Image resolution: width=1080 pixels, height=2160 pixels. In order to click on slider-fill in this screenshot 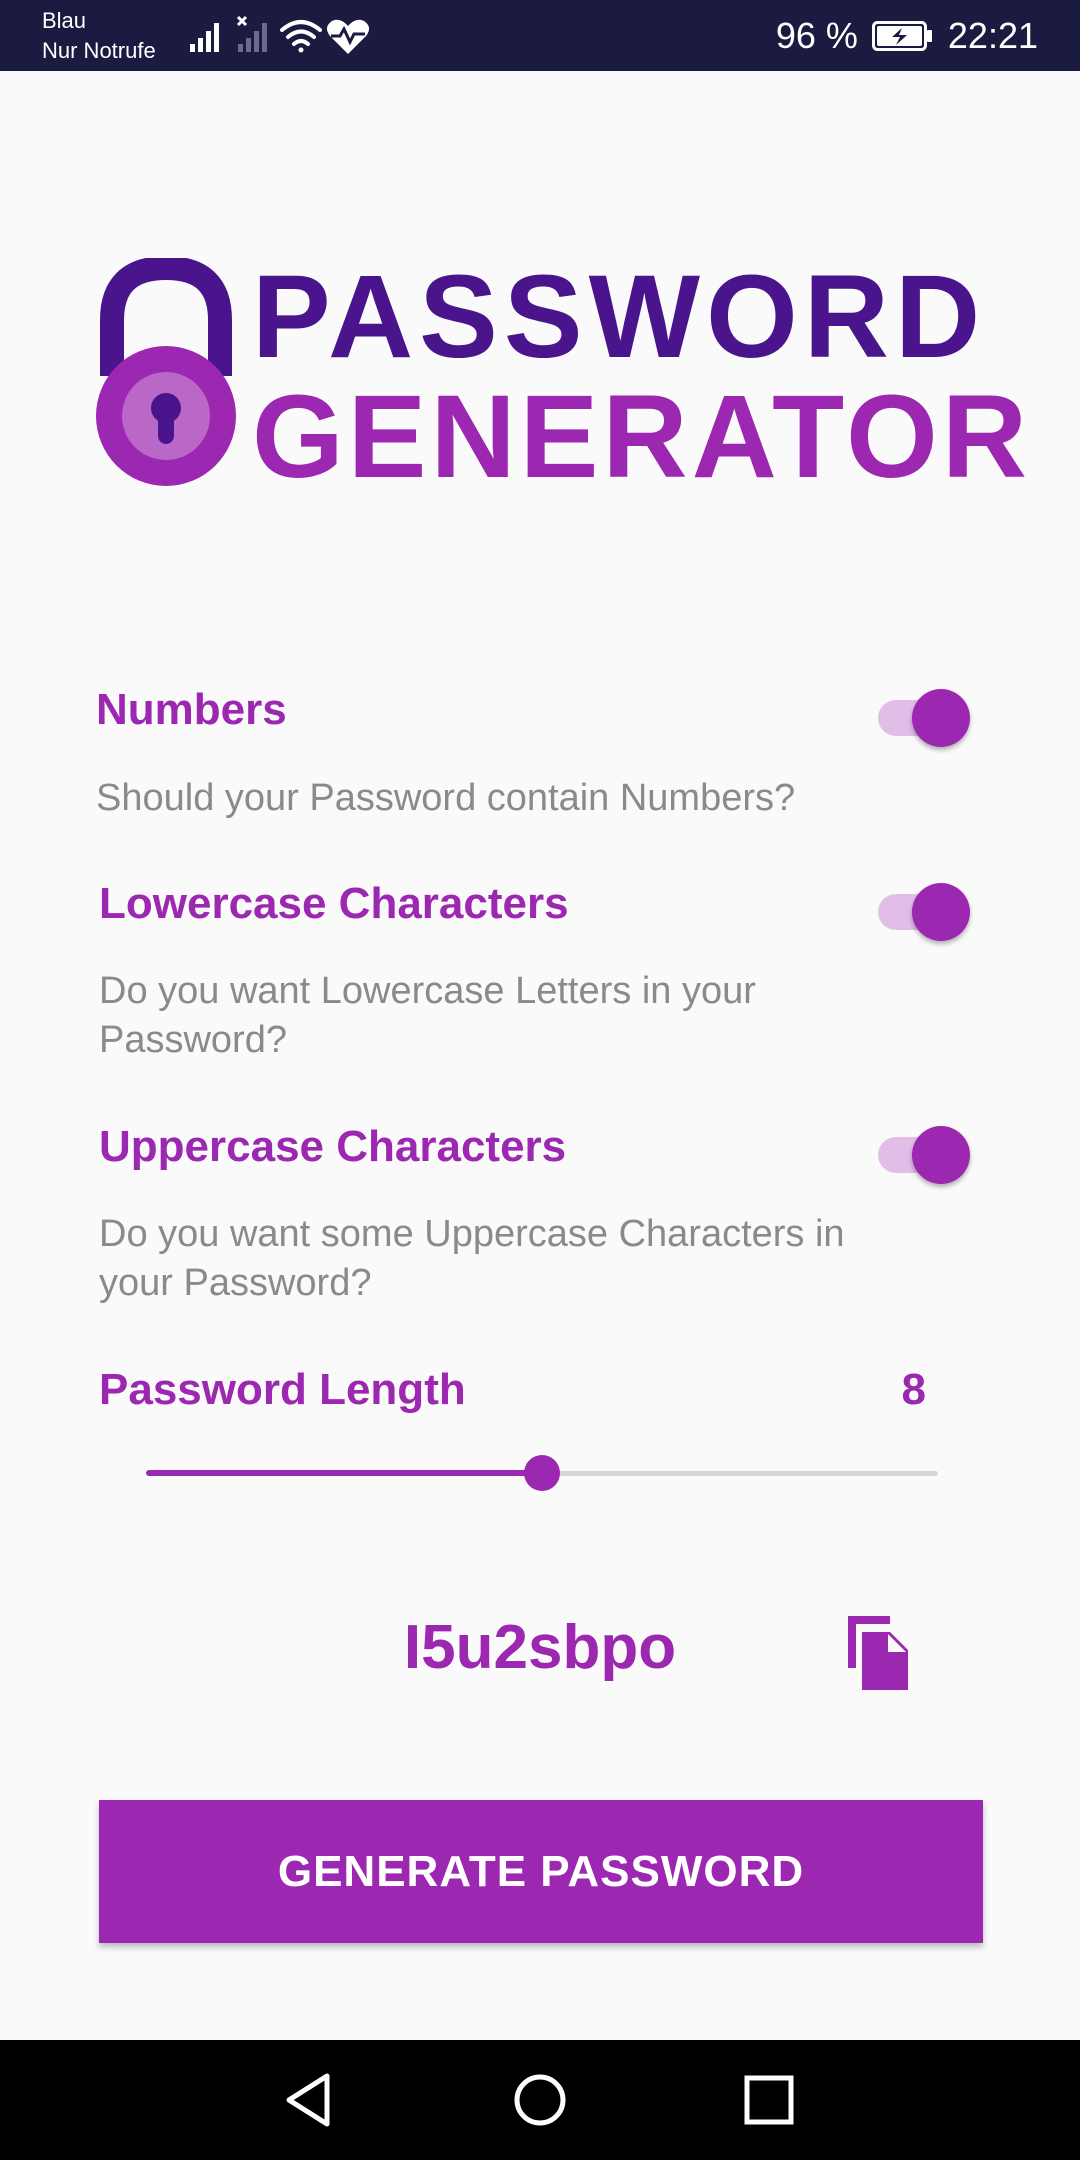, I will do `click(344, 1473)`.